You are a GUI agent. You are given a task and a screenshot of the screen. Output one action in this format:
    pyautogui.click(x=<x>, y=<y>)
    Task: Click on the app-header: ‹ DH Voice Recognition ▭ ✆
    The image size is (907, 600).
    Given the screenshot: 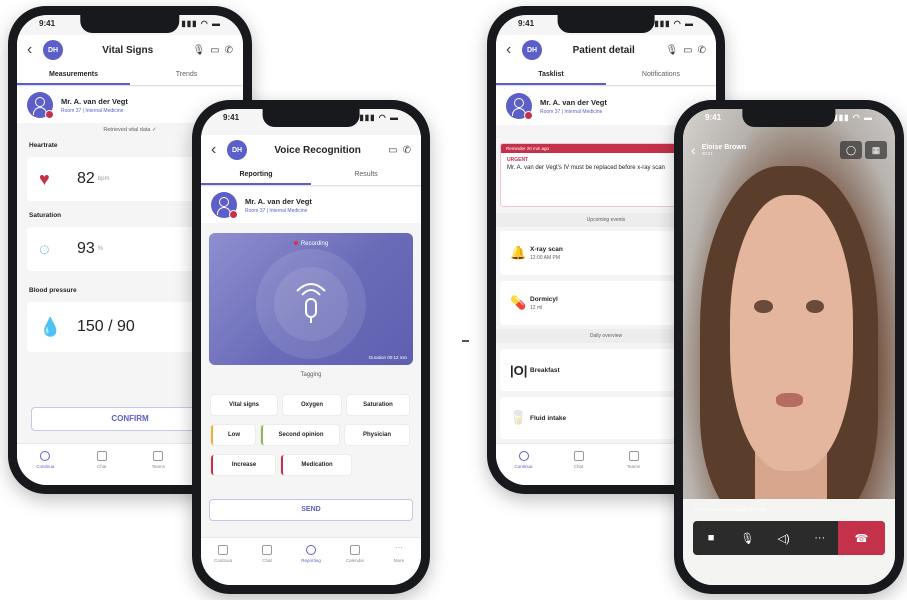 What is the action you would take?
    pyautogui.click(x=311, y=150)
    